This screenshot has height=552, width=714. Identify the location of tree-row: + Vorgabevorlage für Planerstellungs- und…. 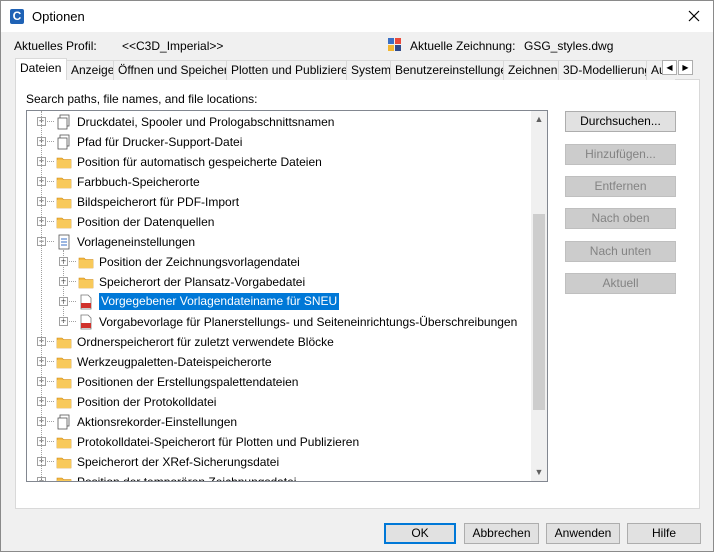
(279, 322).